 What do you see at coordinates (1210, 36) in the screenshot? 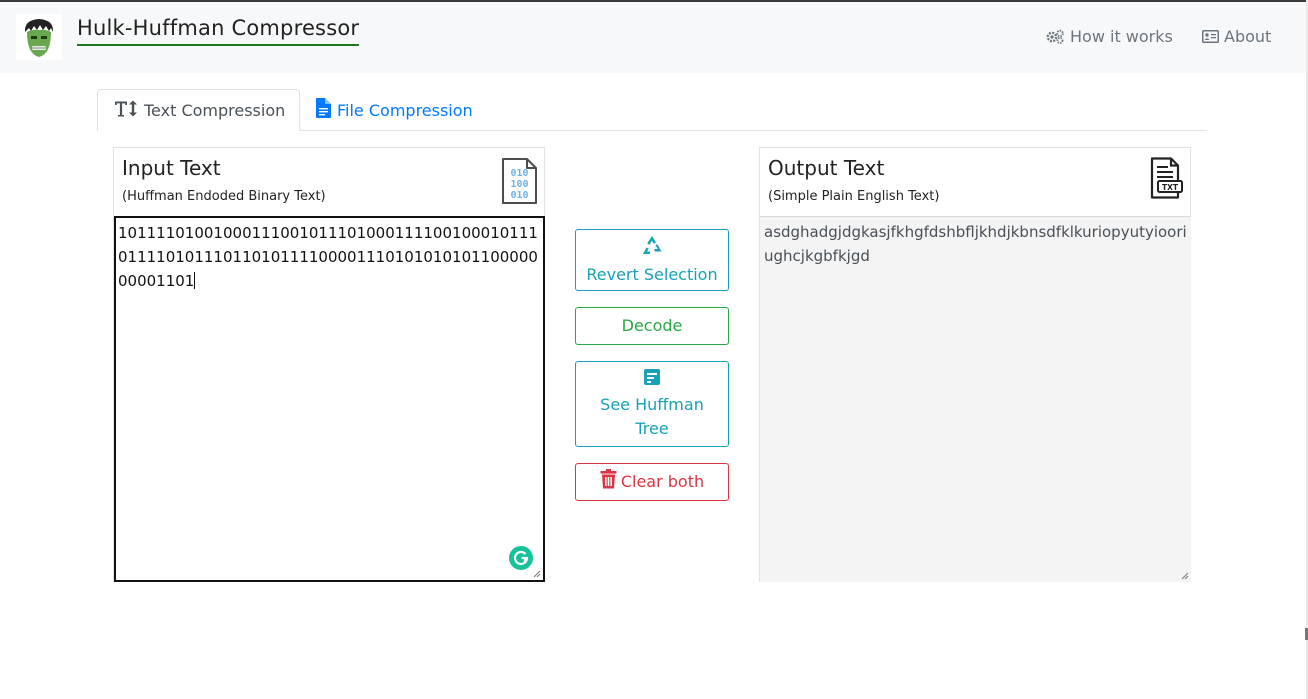
I see `id-card-icon` at bounding box center [1210, 36].